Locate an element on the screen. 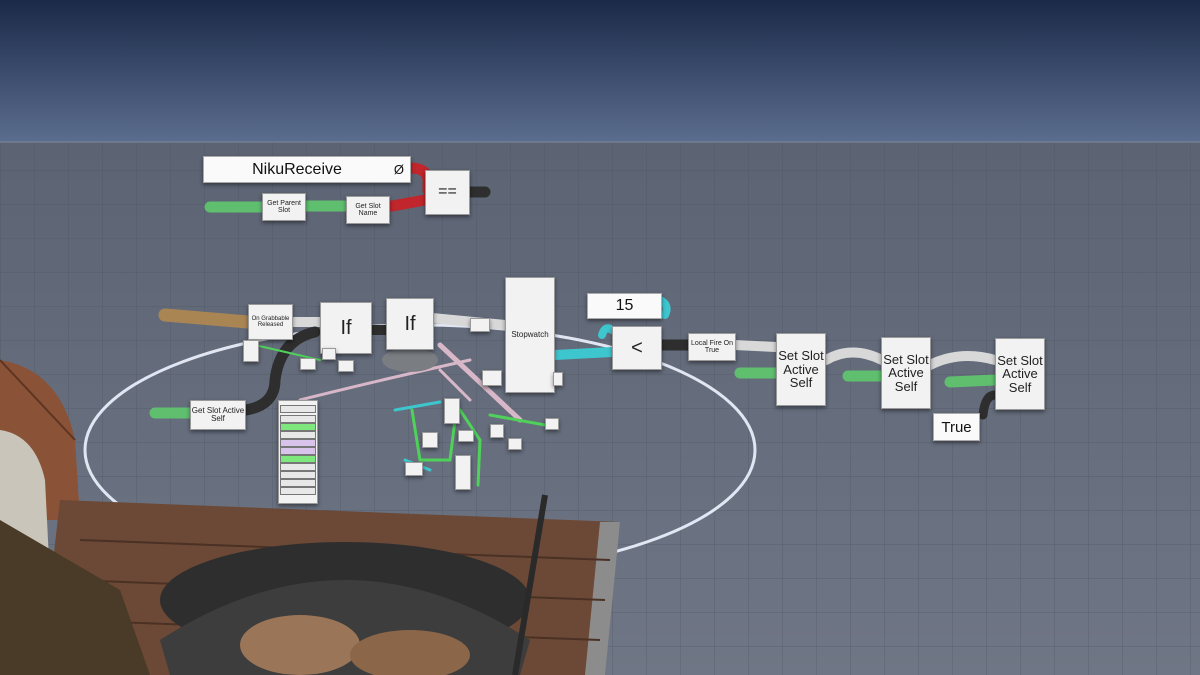 Image resolution: width=1200 pixels, height=675 pixels. less-than-node: < is located at coordinates (637, 348).